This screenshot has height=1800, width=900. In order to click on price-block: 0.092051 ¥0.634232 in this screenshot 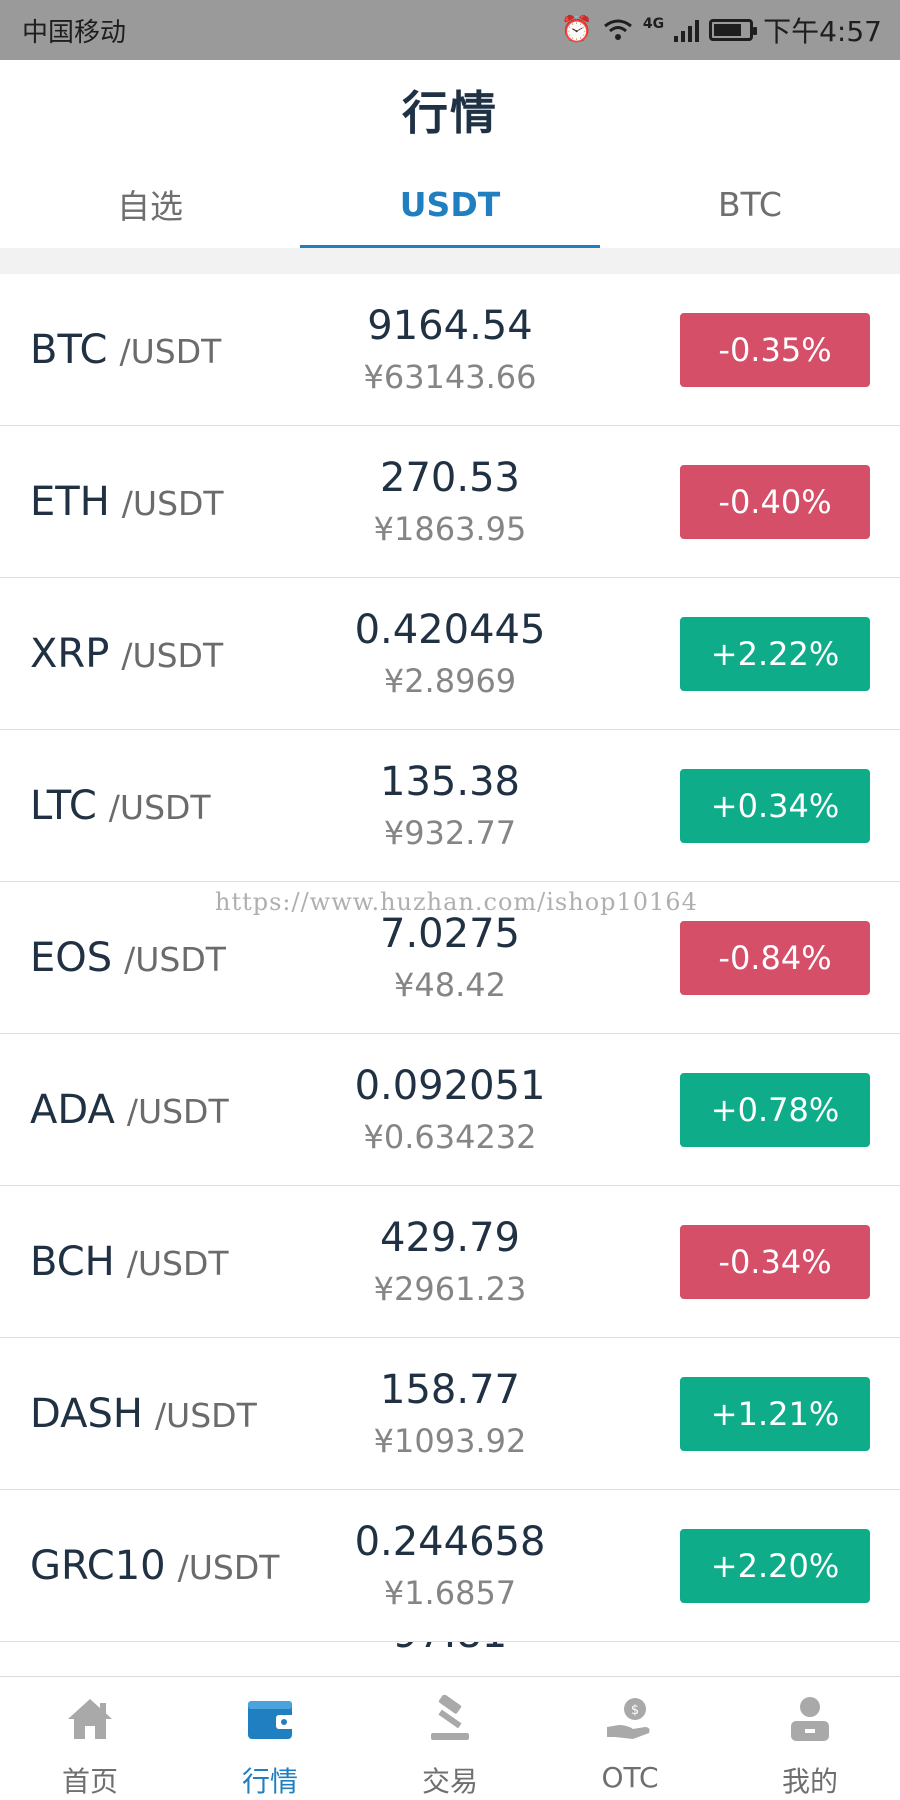, I will do `click(450, 1109)`.